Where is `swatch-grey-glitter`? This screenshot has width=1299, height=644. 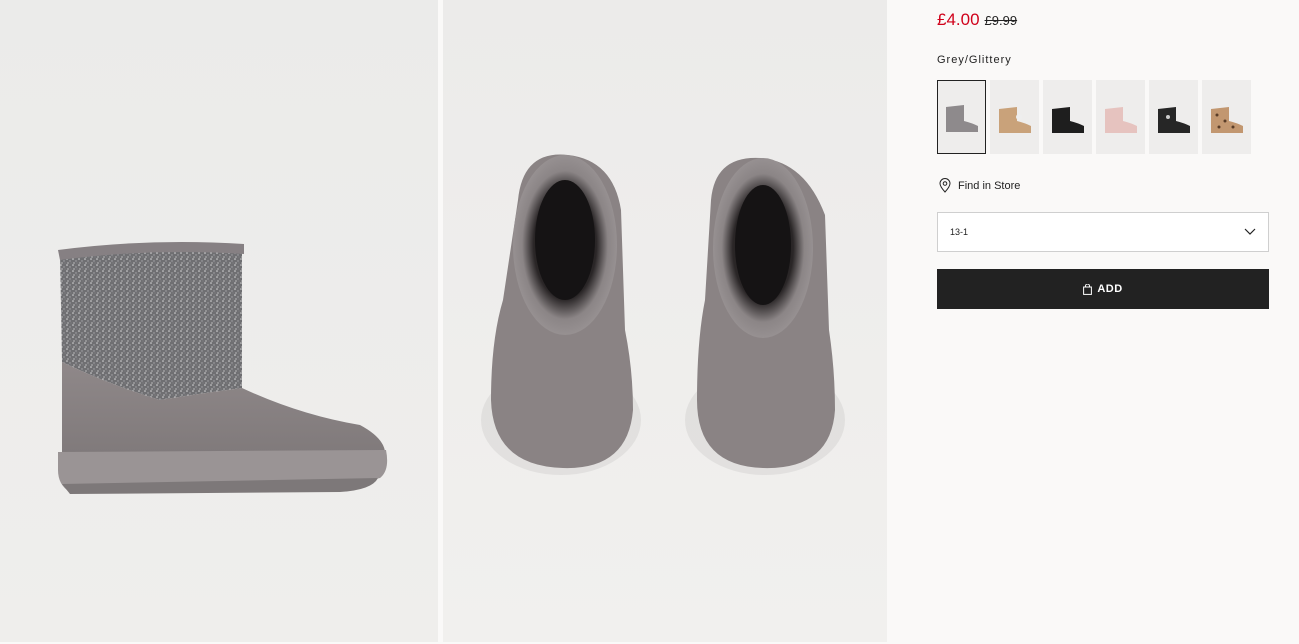
swatch-grey-glitter is located at coordinates (961, 117).